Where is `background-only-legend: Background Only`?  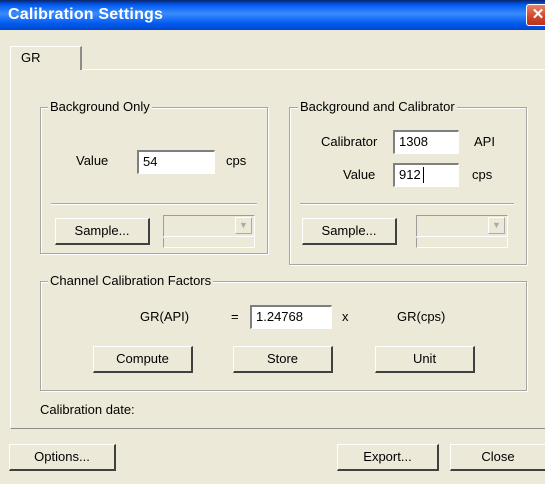 background-only-legend: Background Only is located at coordinates (100, 106).